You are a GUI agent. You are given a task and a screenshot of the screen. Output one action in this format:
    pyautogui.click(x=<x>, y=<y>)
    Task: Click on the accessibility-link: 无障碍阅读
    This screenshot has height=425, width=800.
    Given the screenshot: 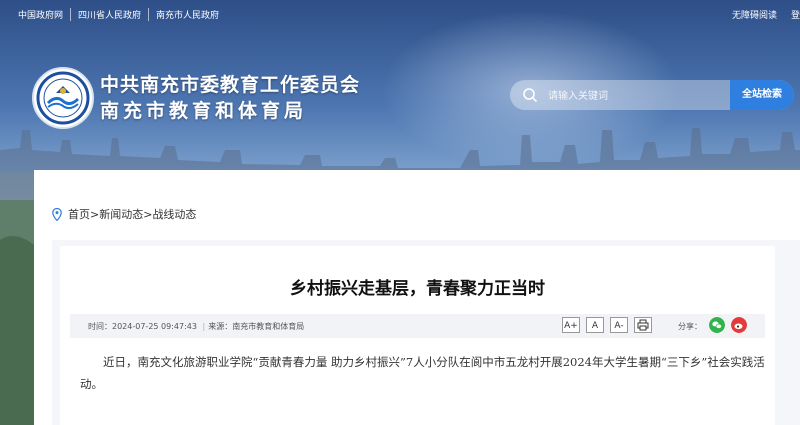 What is the action you would take?
    pyautogui.click(x=754, y=14)
    